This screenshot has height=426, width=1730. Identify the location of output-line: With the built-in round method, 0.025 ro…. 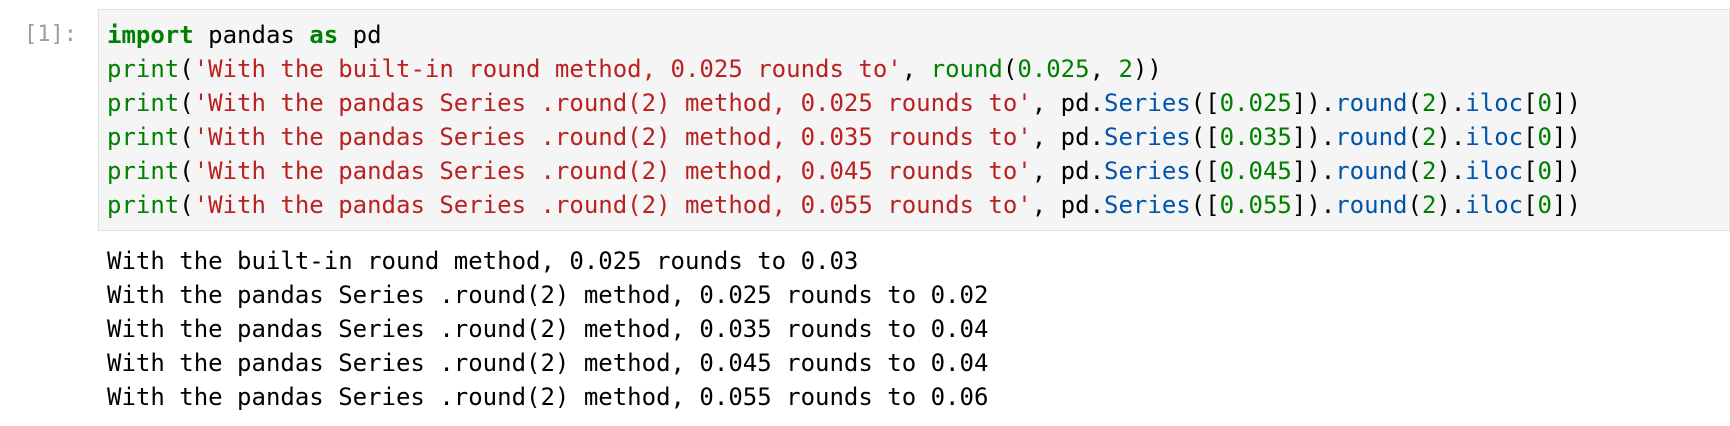
(483, 261).